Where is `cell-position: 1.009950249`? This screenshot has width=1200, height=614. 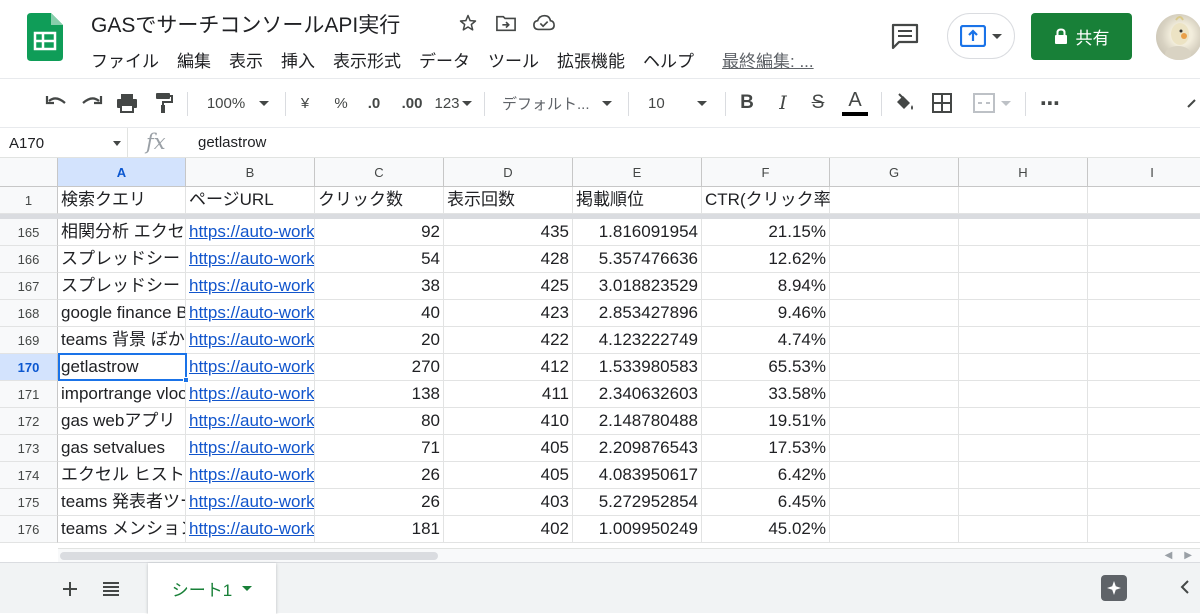 cell-position: 1.009950249 is located at coordinates (637, 529).